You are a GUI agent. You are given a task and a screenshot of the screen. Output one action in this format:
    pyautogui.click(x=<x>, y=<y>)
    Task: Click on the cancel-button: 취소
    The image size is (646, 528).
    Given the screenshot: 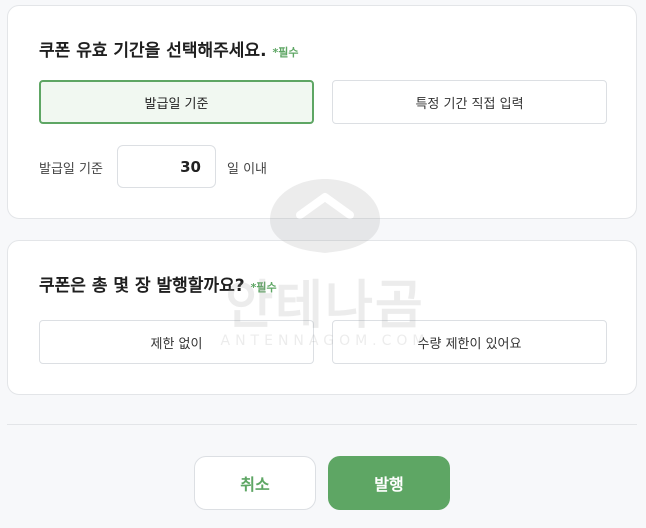 What is the action you would take?
    pyautogui.click(x=255, y=483)
    